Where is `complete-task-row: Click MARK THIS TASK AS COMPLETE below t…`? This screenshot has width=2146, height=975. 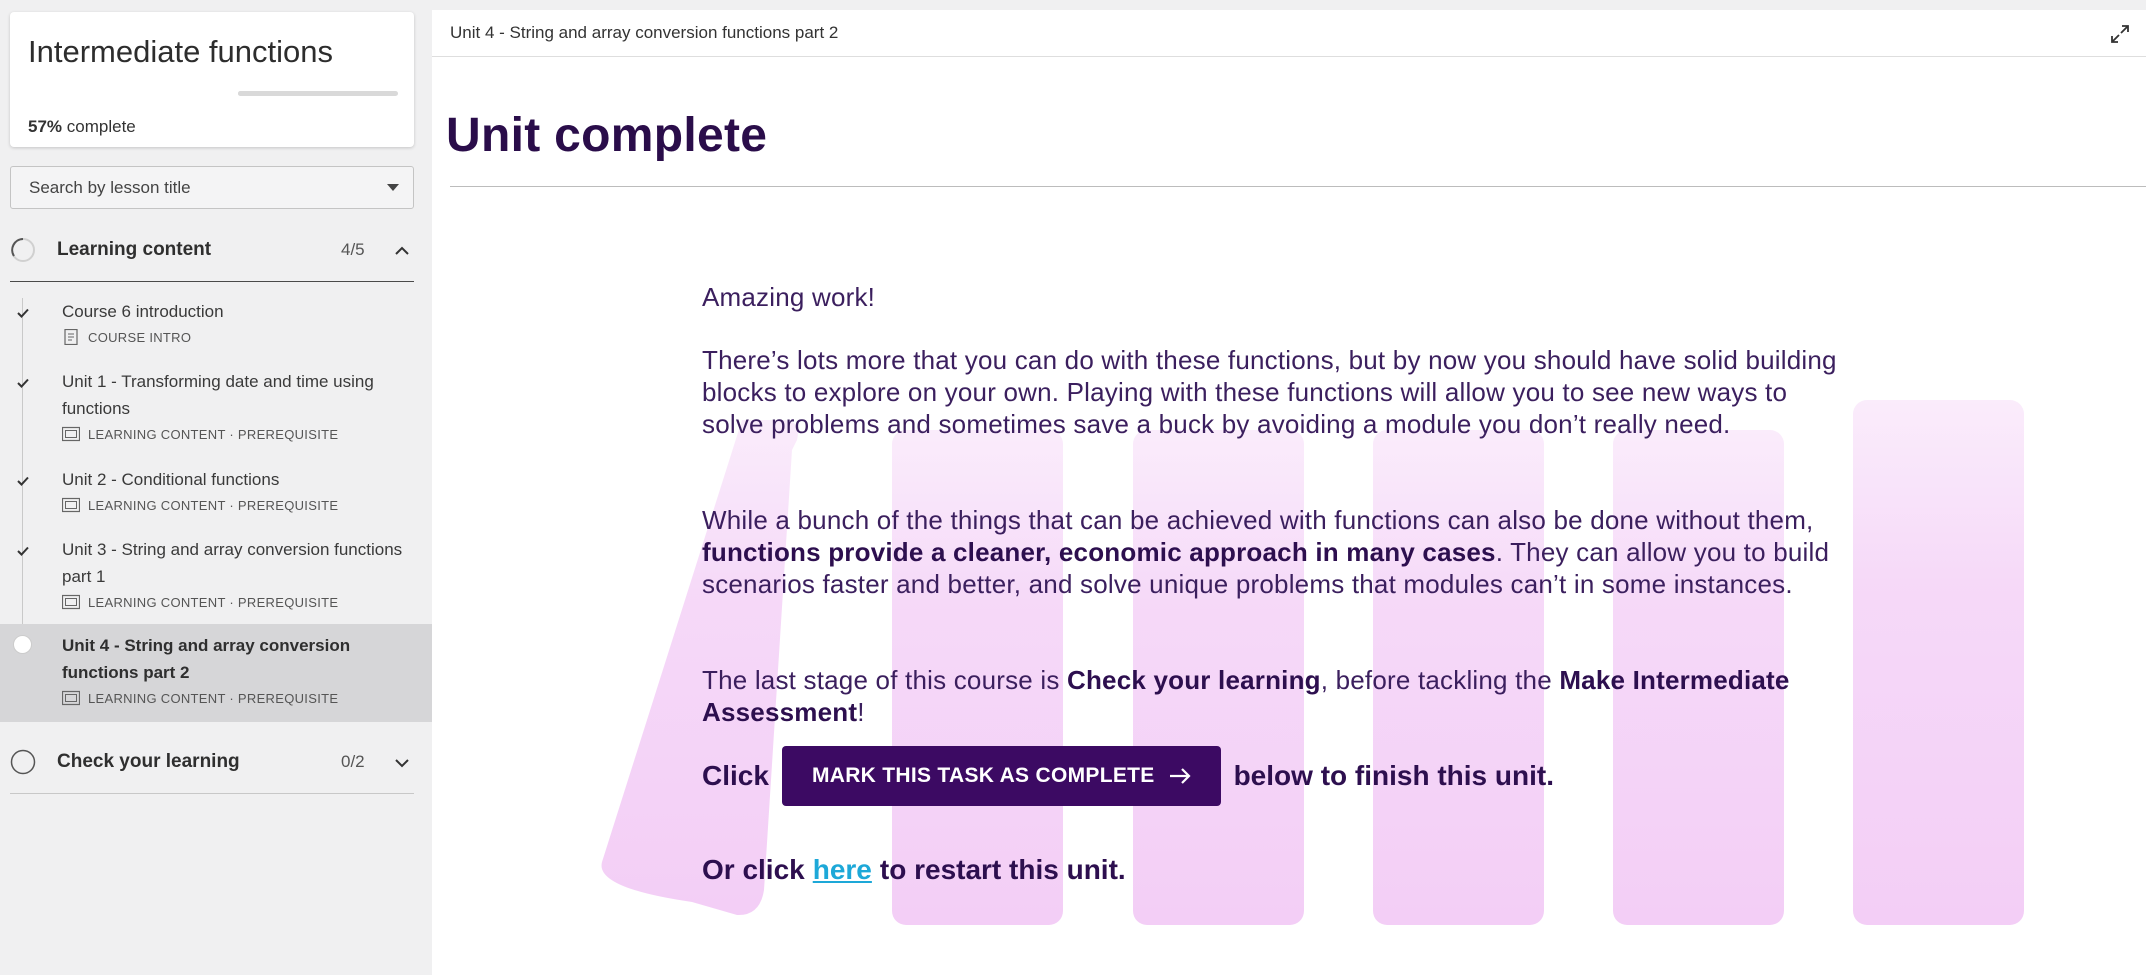
complete-task-row: Click MARK THIS TASK AS COMPLETE below t… is located at coordinates (1128, 776).